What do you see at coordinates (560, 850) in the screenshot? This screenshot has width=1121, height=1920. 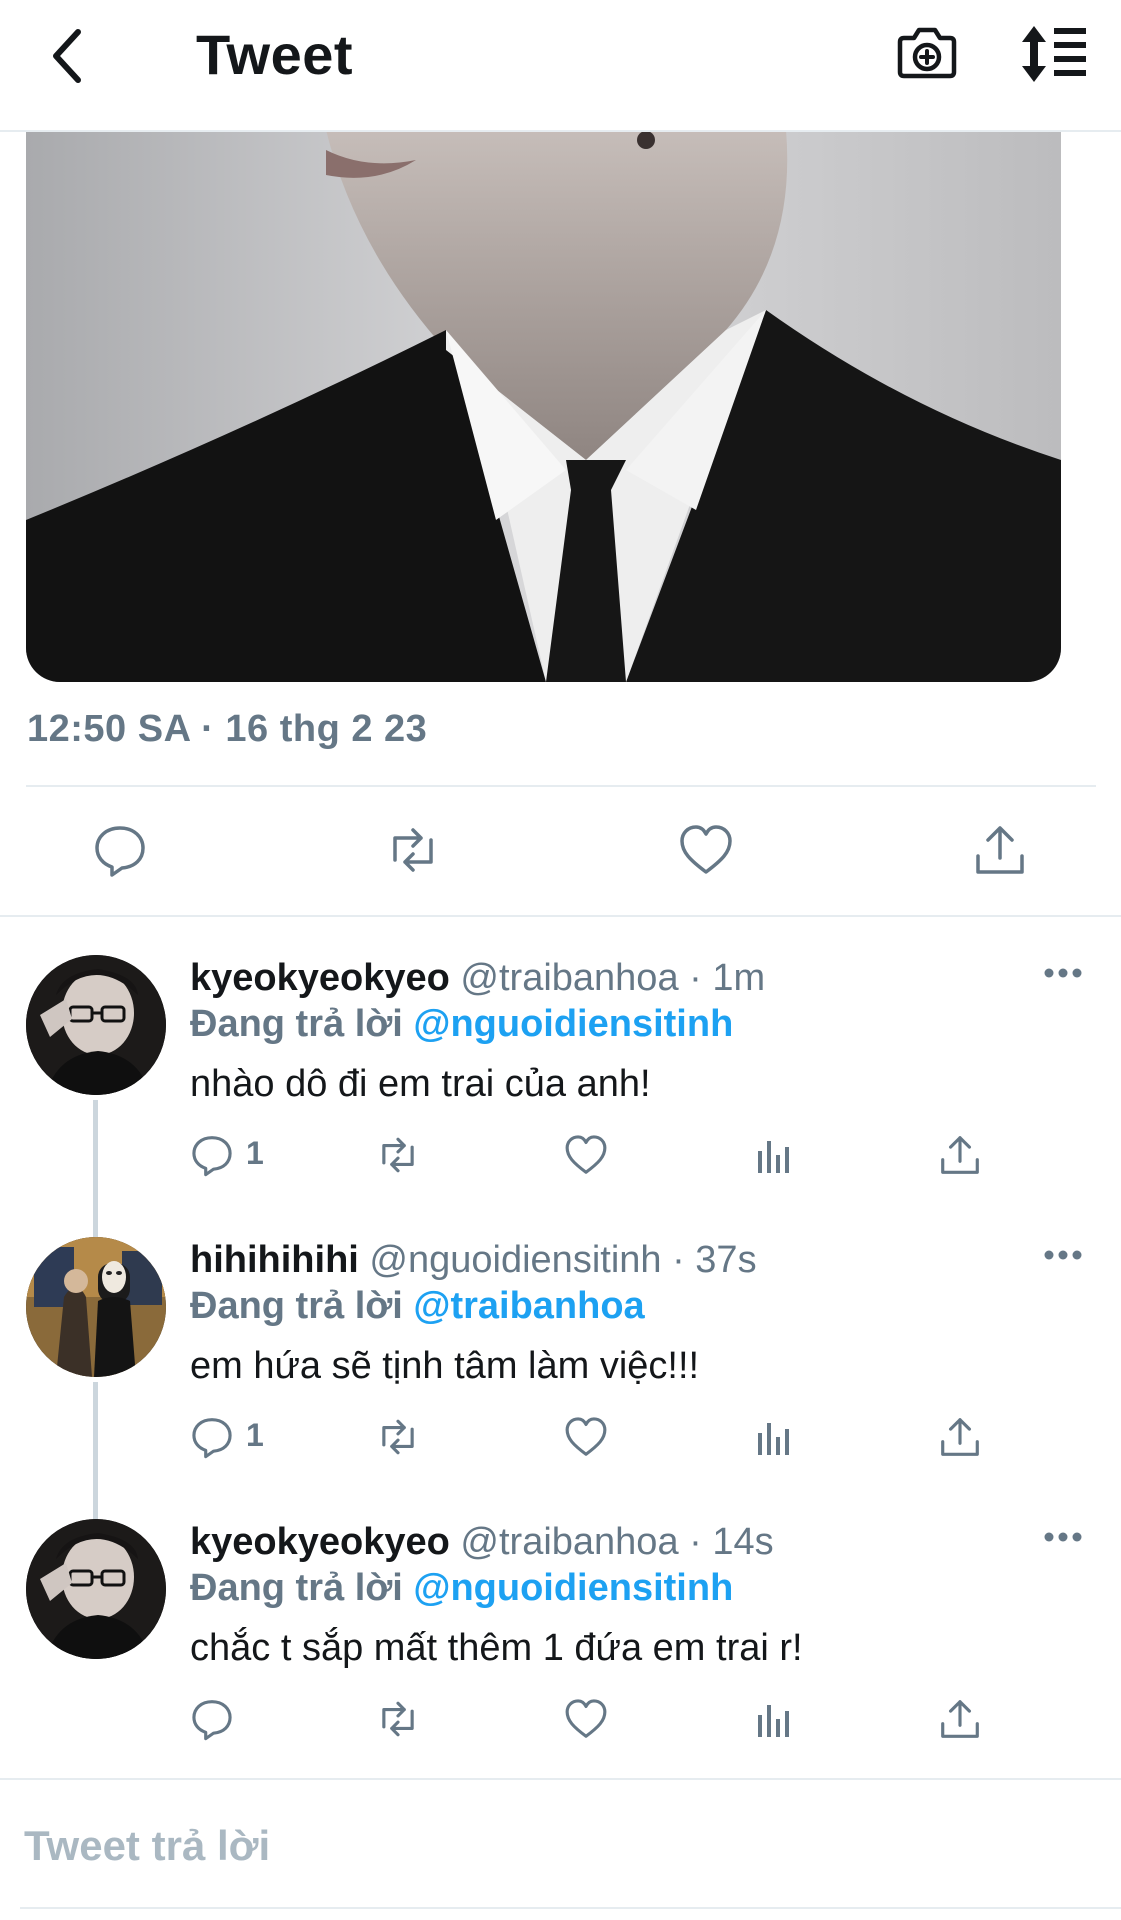 I see `tweet-actions` at bounding box center [560, 850].